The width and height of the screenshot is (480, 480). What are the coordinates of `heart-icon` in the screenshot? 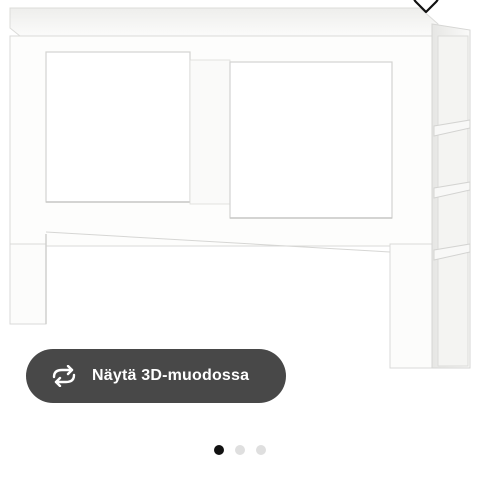 It's located at (426, 9).